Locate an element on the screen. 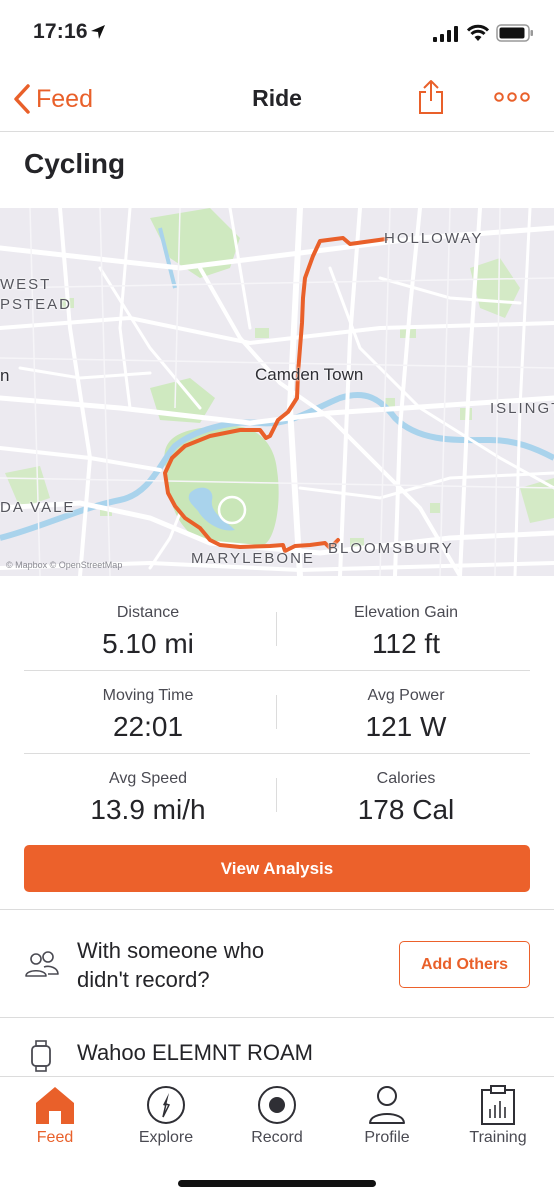 Image resolution: width=554 pixels, height=1200 pixels. stat-label: Calories is located at coordinates (406, 778).